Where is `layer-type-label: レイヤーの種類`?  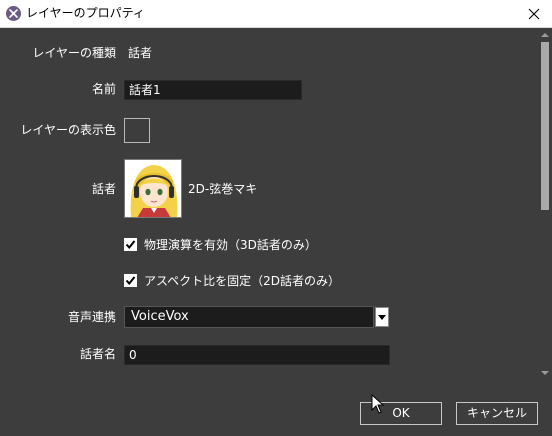 layer-type-label: レイヤーの種類 is located at coordinates (74, 53).